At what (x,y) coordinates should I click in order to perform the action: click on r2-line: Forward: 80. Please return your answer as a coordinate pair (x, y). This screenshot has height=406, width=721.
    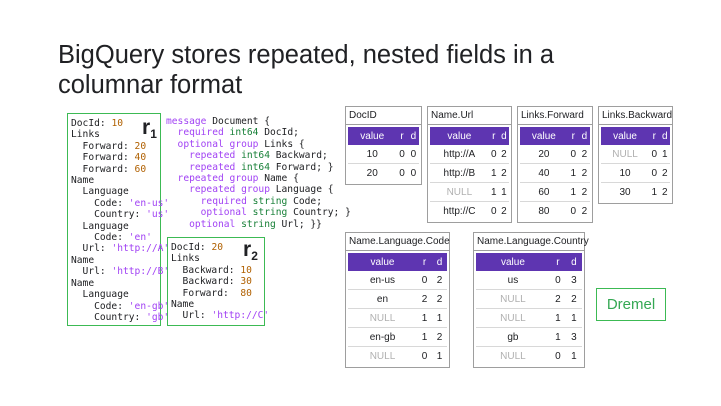
    Looking at the image, I should click on (216, 293).